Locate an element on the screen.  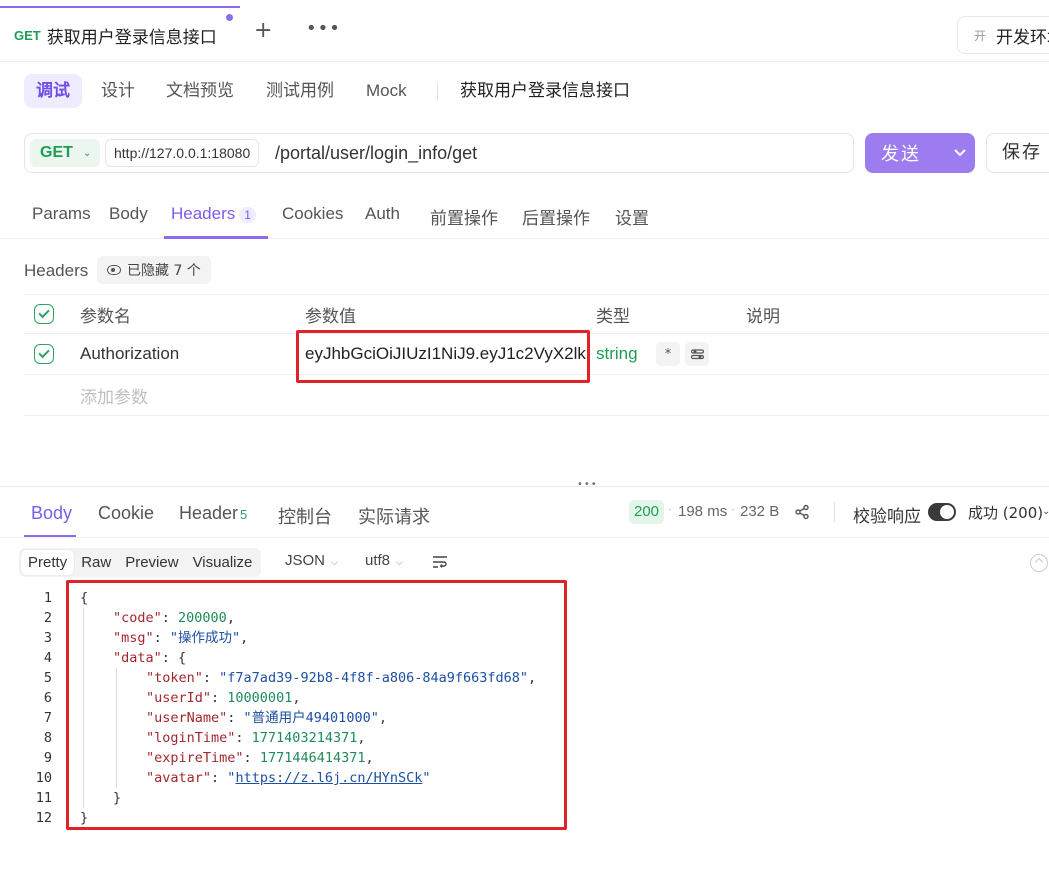
request-tab-bar: GET 获取用户登录信息接口 + ••• 开 开发环境 is located at coordinates (524, 31).